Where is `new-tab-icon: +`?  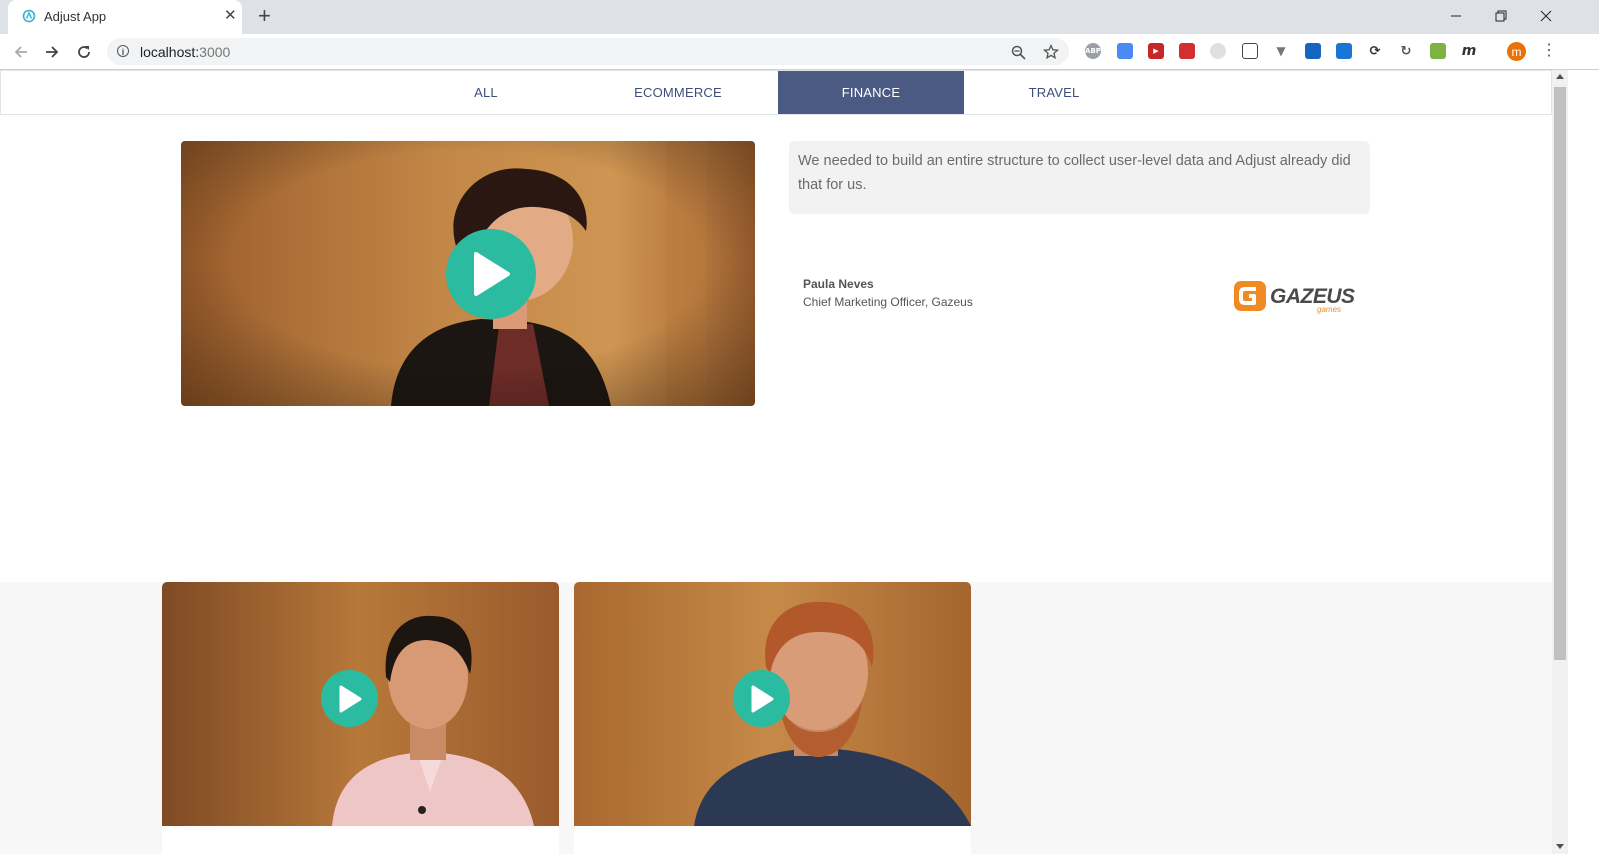
new-tab-icon: + is located at coordinates (264, 16).